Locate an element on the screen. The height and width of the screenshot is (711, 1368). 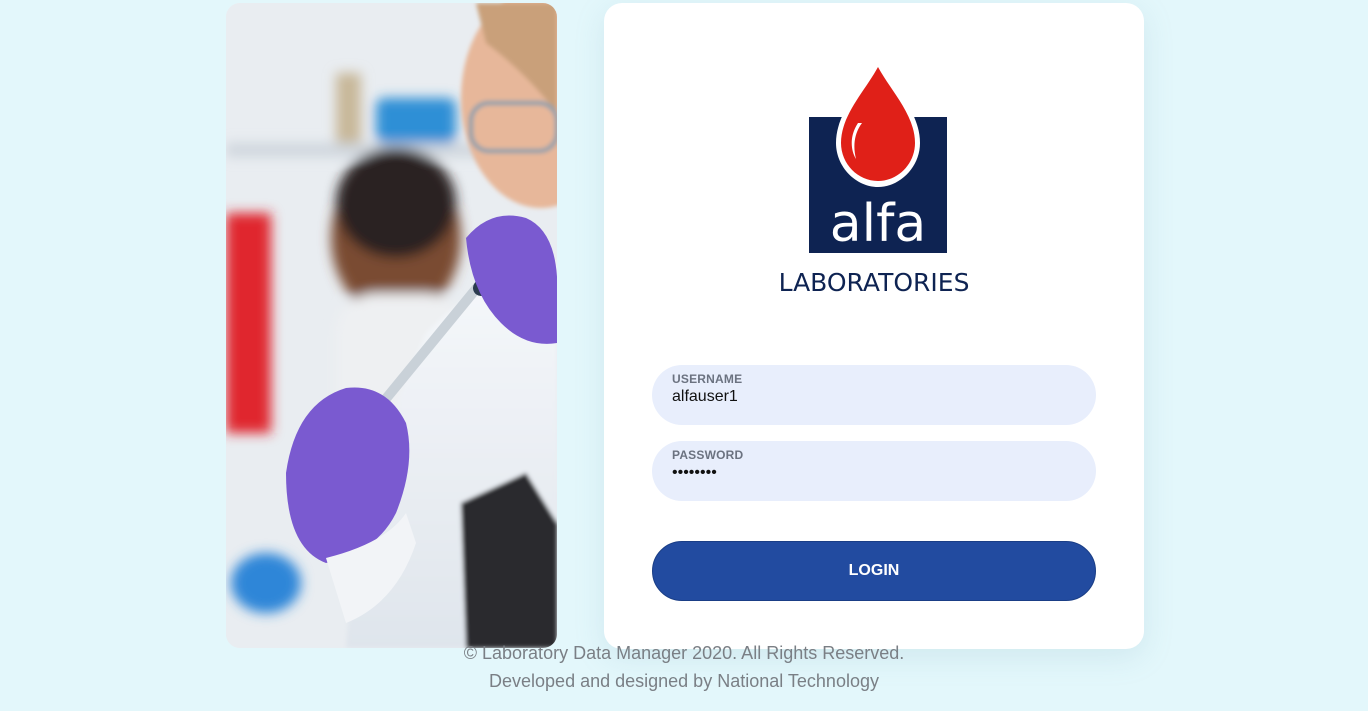
username-label: USERNAME is located at coordinates (707, 379).